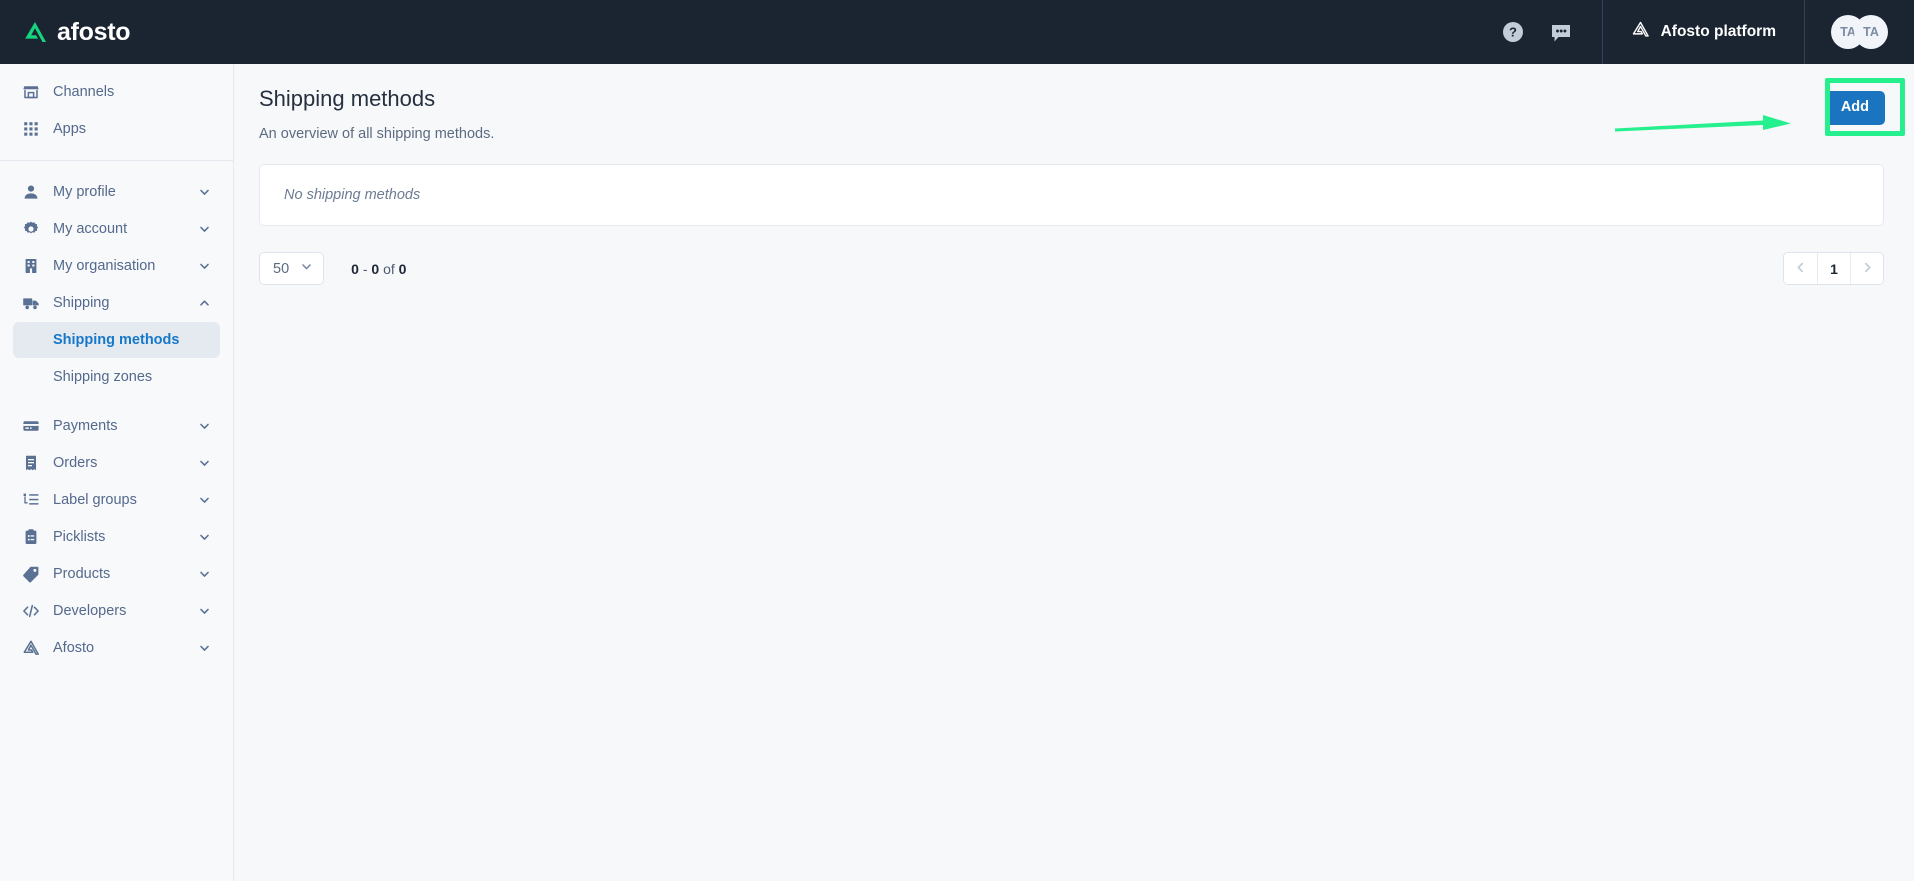 This screenshot has height=881, width=1914. What do you see at coordinates (31, 500) in the screenshot?
I see `label-list-icon` at bounding box center [31, 500].